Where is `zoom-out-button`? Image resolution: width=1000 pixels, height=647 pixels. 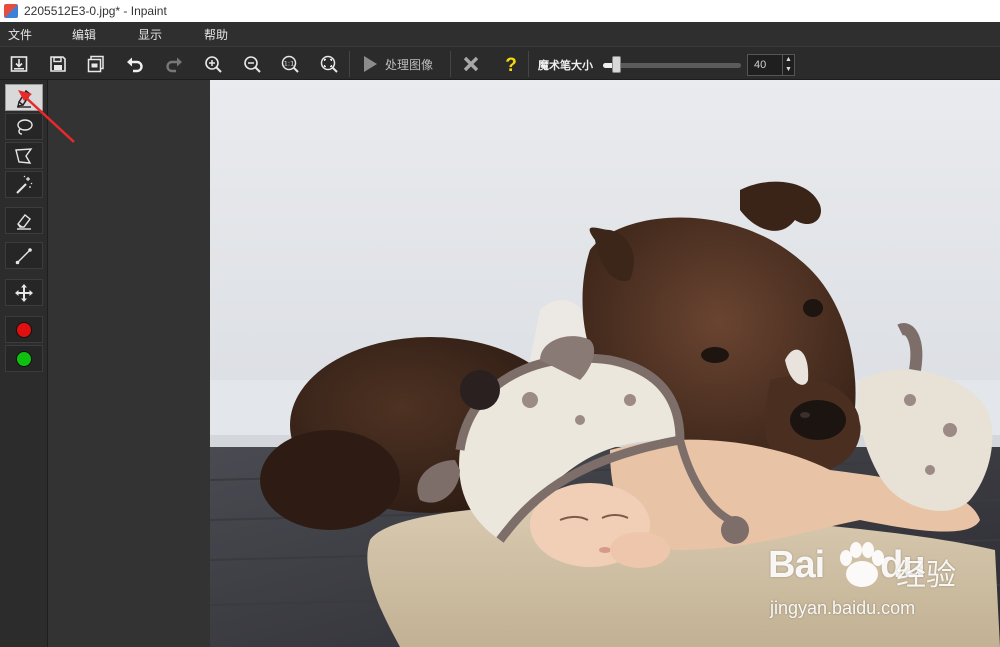 zoom-out-button is located at coordinates (252, 64).